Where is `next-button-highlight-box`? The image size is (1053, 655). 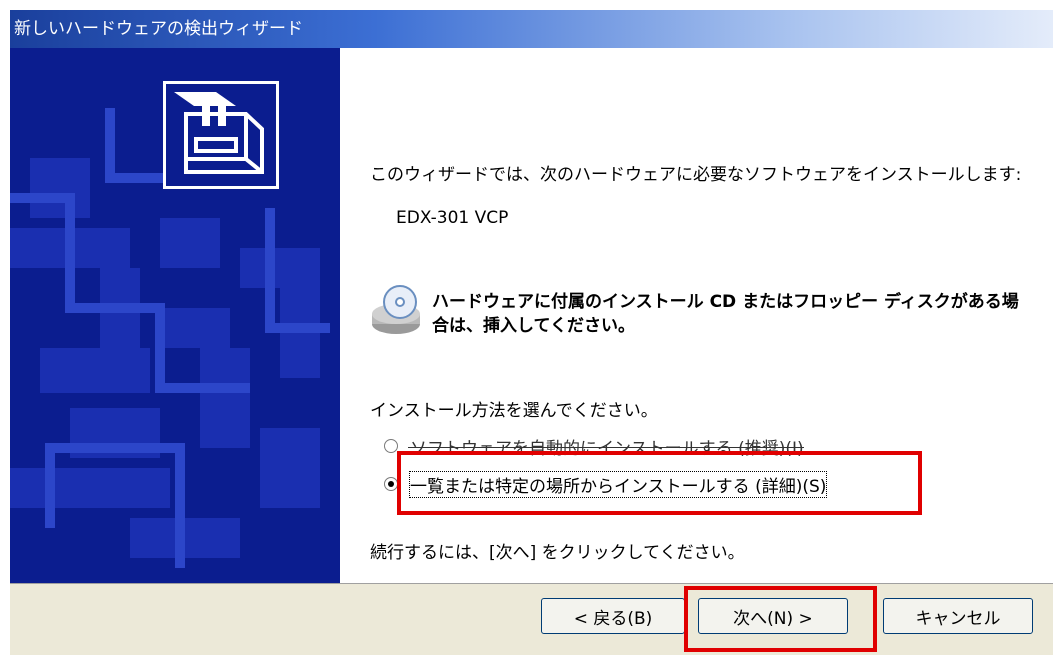
next-button-highlight-box is located at coordinates (780, 619).